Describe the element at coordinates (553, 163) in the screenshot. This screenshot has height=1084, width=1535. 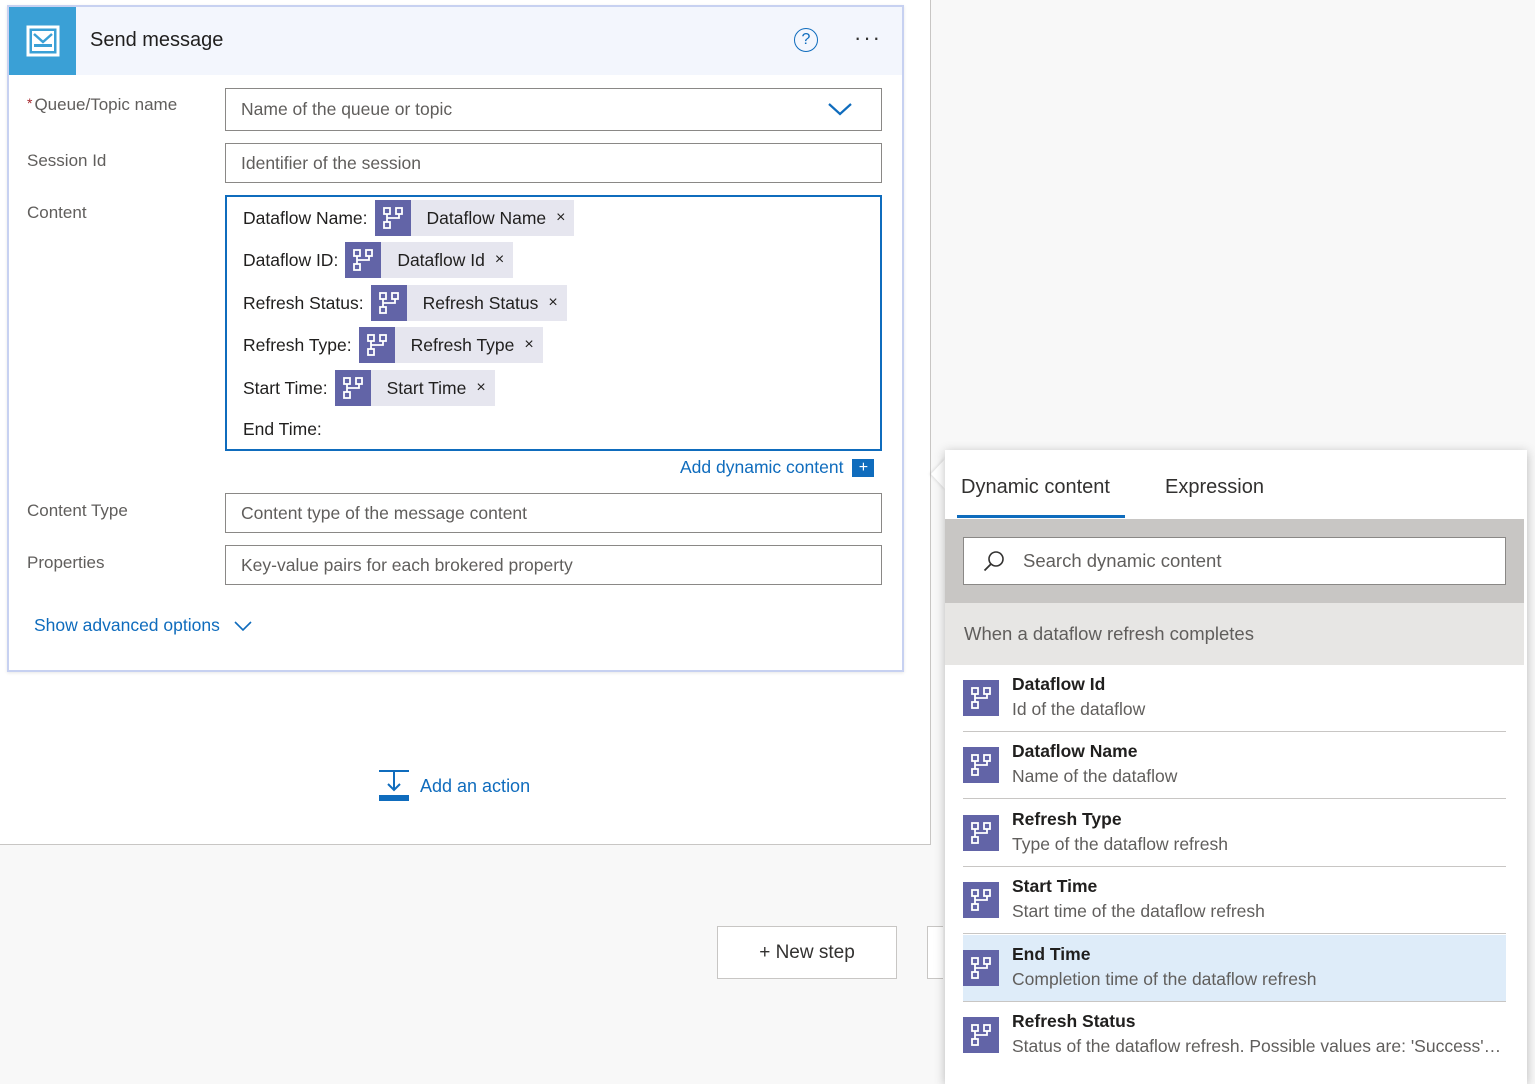
I see `session-id-input: Identifier of the session` at that location.